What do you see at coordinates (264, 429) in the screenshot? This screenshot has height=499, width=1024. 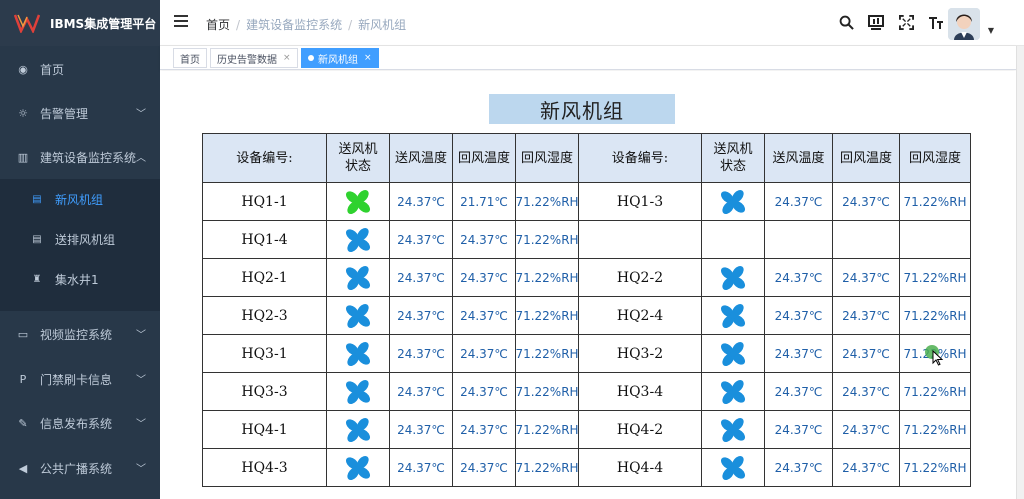 I see `device-id: HQ4-1` at bounding box center [264, 429].